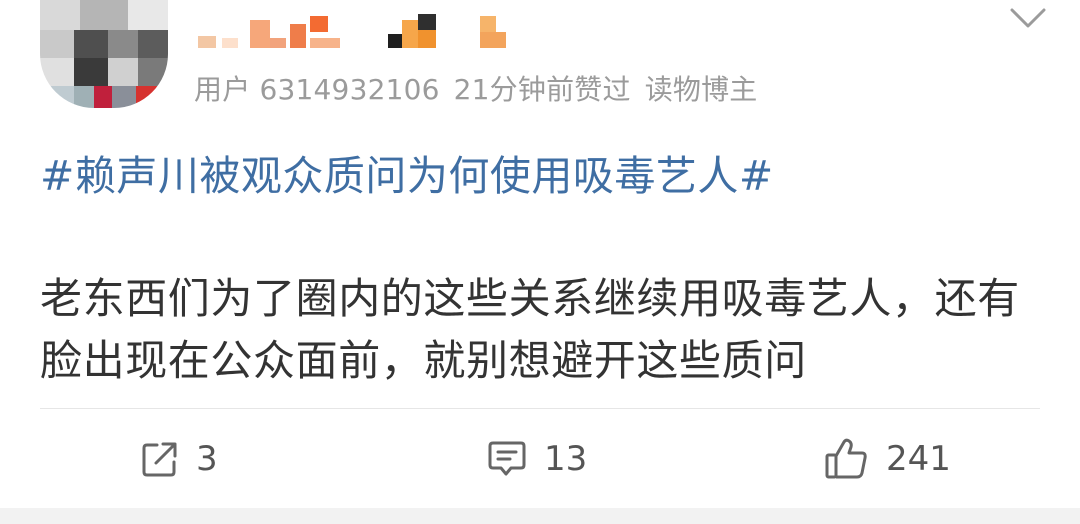  What do you see at coordinates (407, 172) in the screenshot?
I see `topic-hashtag: #赖声川被观众质问为何使用吸毒艺人#` at bounding box center [407, 172].